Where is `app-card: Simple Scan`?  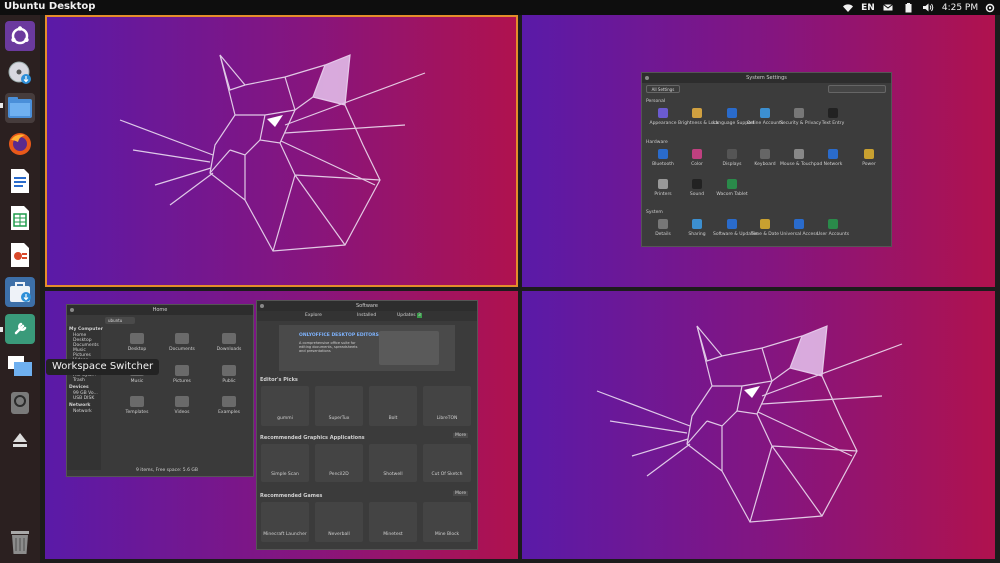
app-card: Simple Scan is located at coordinates (285, 463).